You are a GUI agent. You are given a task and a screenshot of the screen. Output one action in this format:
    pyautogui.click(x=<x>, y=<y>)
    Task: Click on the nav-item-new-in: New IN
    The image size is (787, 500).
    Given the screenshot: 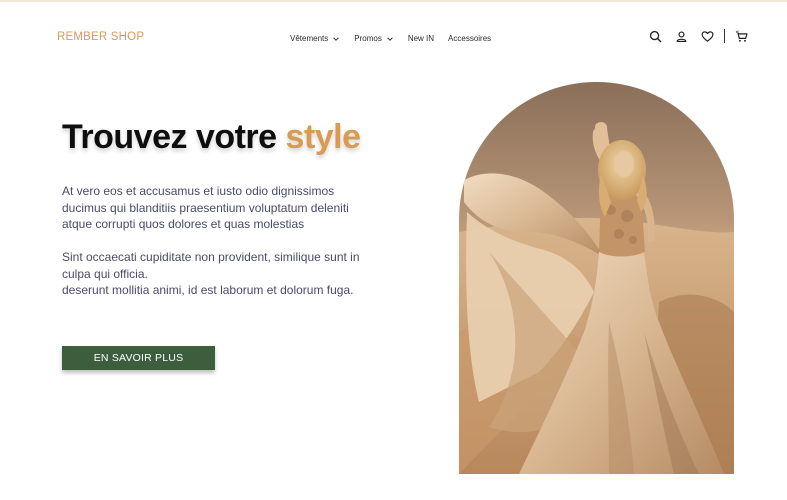 What is the action you would take?
    pyautogui.click(x=421, y=38)
    